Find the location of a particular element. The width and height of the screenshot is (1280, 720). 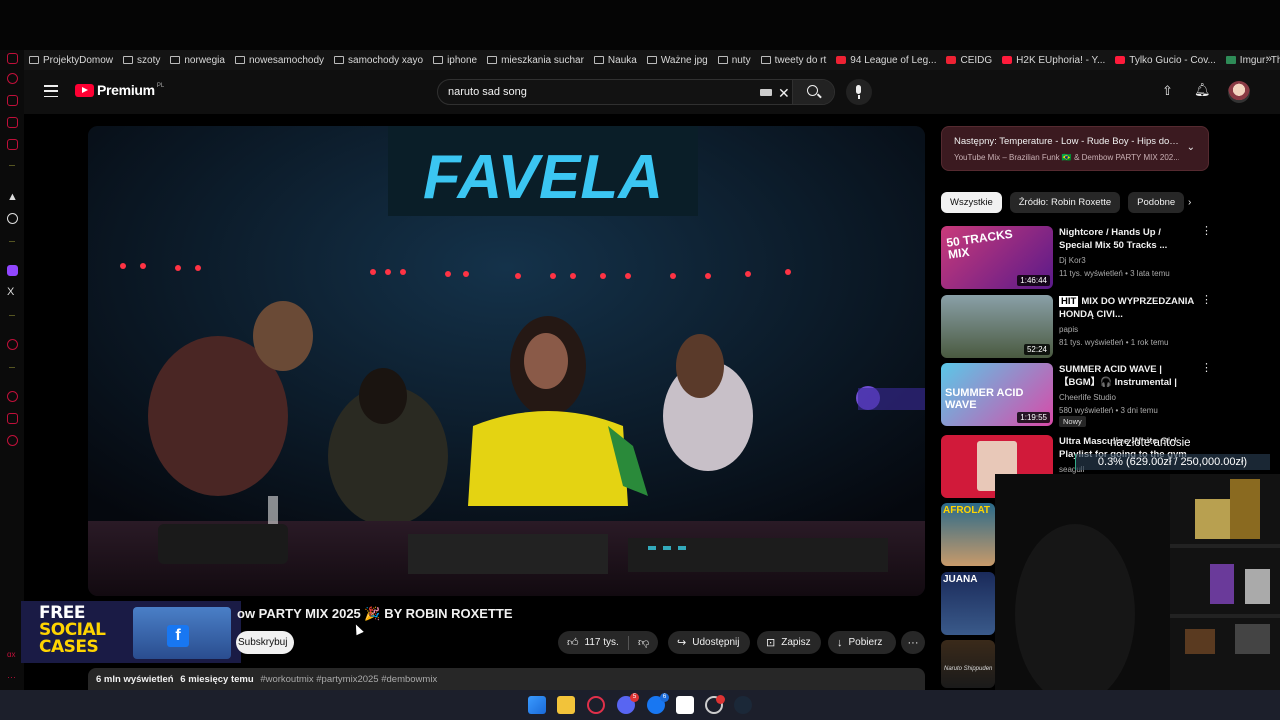

keyboard-icon is located at coordinates (766, 92).